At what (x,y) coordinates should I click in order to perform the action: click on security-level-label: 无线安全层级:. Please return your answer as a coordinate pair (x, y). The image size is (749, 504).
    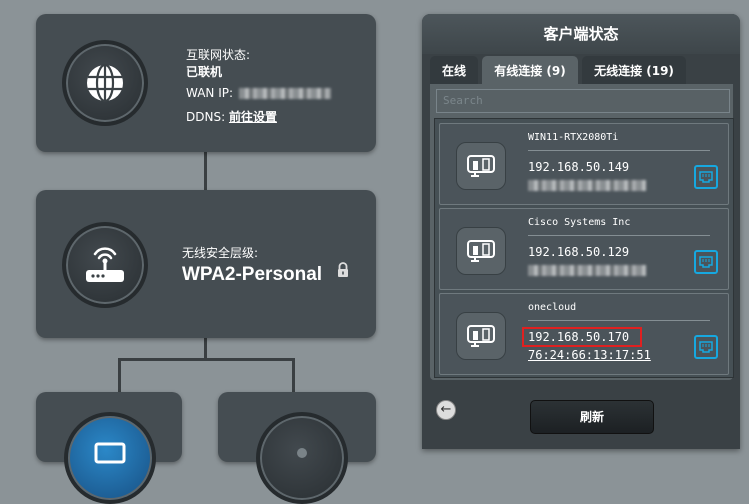
    Looking at the image, I should click on (220, 253).